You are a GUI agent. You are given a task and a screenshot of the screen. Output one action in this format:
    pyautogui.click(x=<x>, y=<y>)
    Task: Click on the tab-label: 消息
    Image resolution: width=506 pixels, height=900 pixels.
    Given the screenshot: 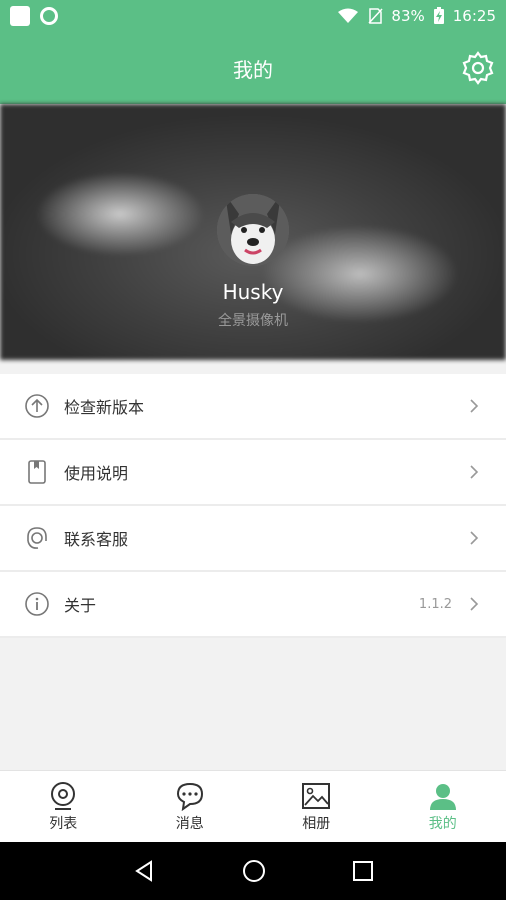 What is the action you would take?
    pyautogui.click(x=189, y=823)
    